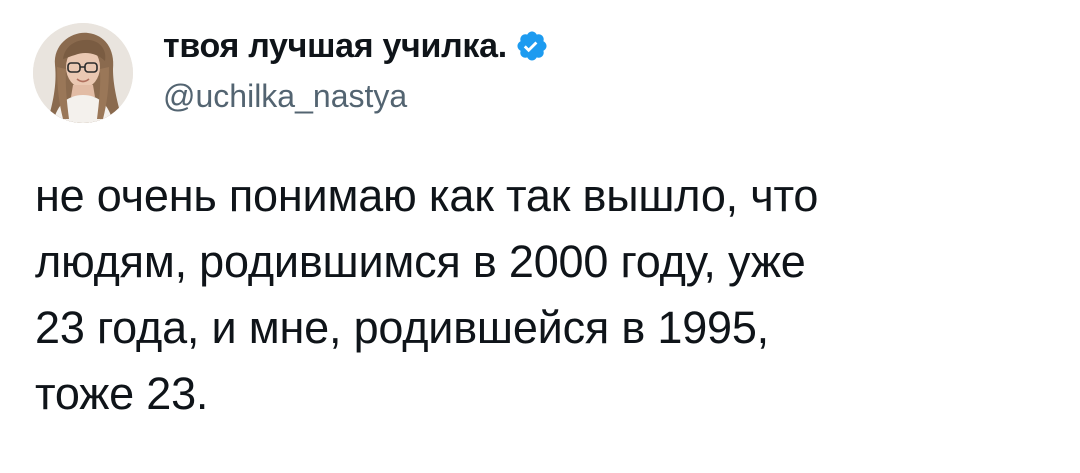 This screenshot has height=473, width=1080. Describe the element at coordinates (335, 46) in the screenshot. I see `author-display-name: твоя лучшая училка.` at that location.